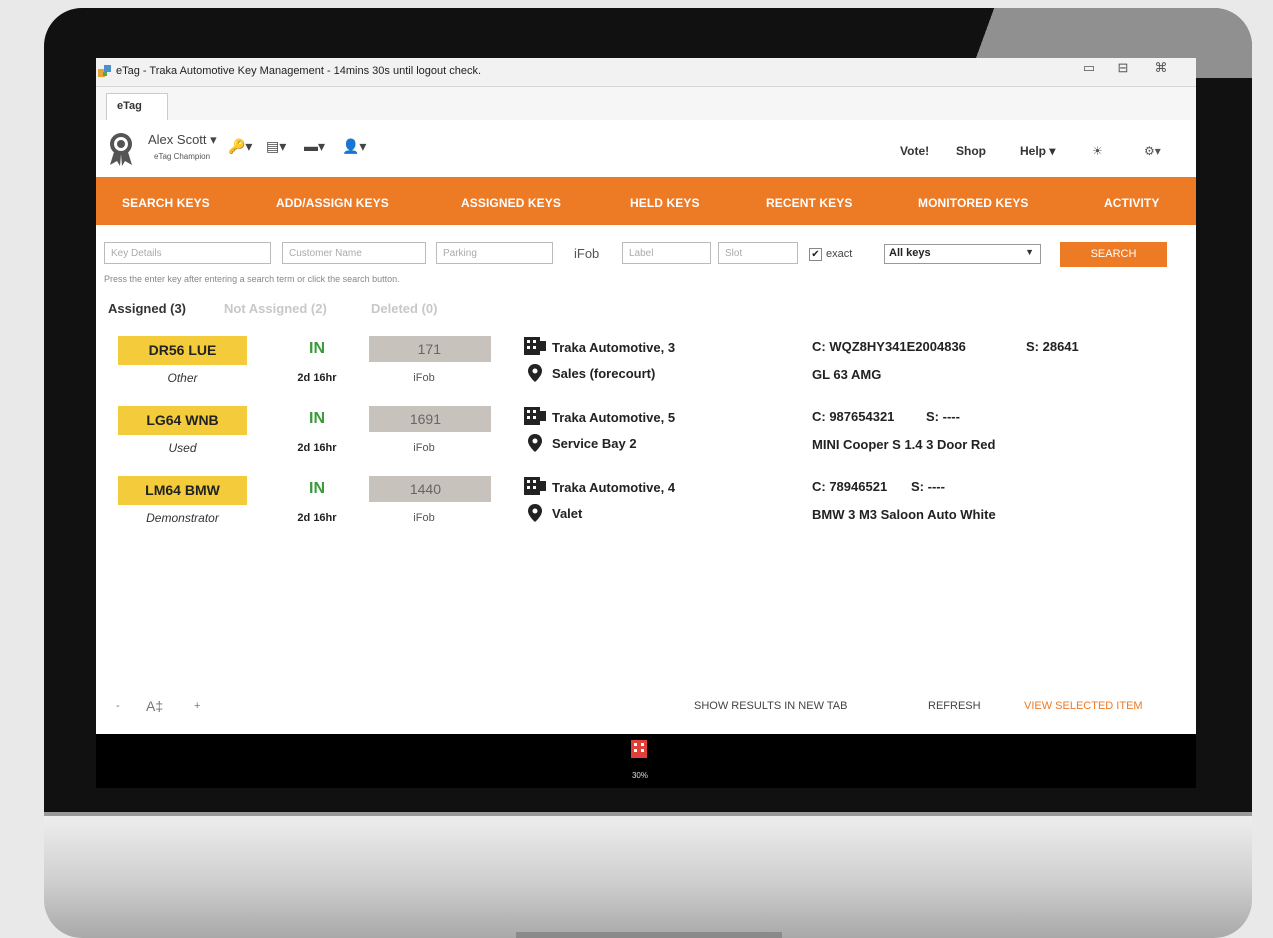 This screenshot has width=1273, height=938. What do you see at coordinates (275, 308) in the screenshot?
I see `tab-not-assigned: Not Assigned (2)` at bounding box center [275, 308].